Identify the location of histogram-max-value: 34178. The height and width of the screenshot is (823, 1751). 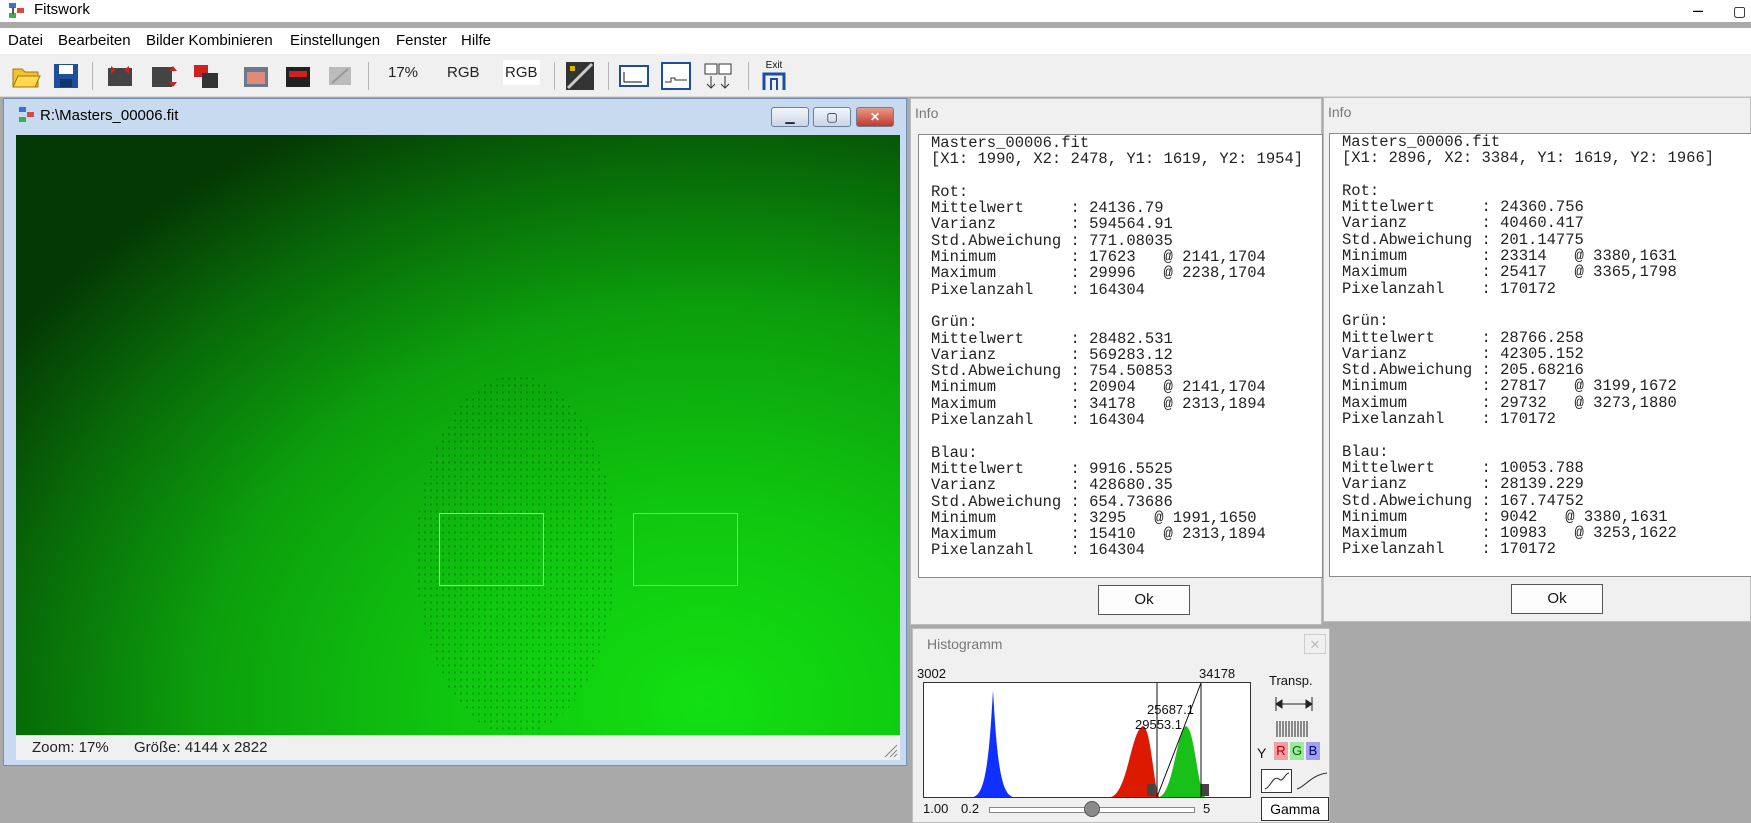
(1217, 673).